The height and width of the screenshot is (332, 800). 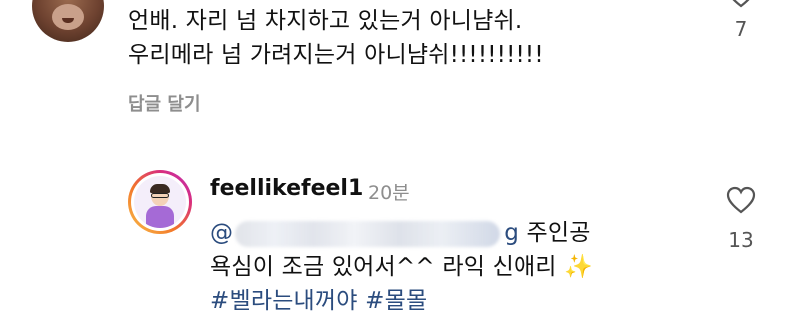 I want to click on mention-prefix: @, so click(x=221, y=233).